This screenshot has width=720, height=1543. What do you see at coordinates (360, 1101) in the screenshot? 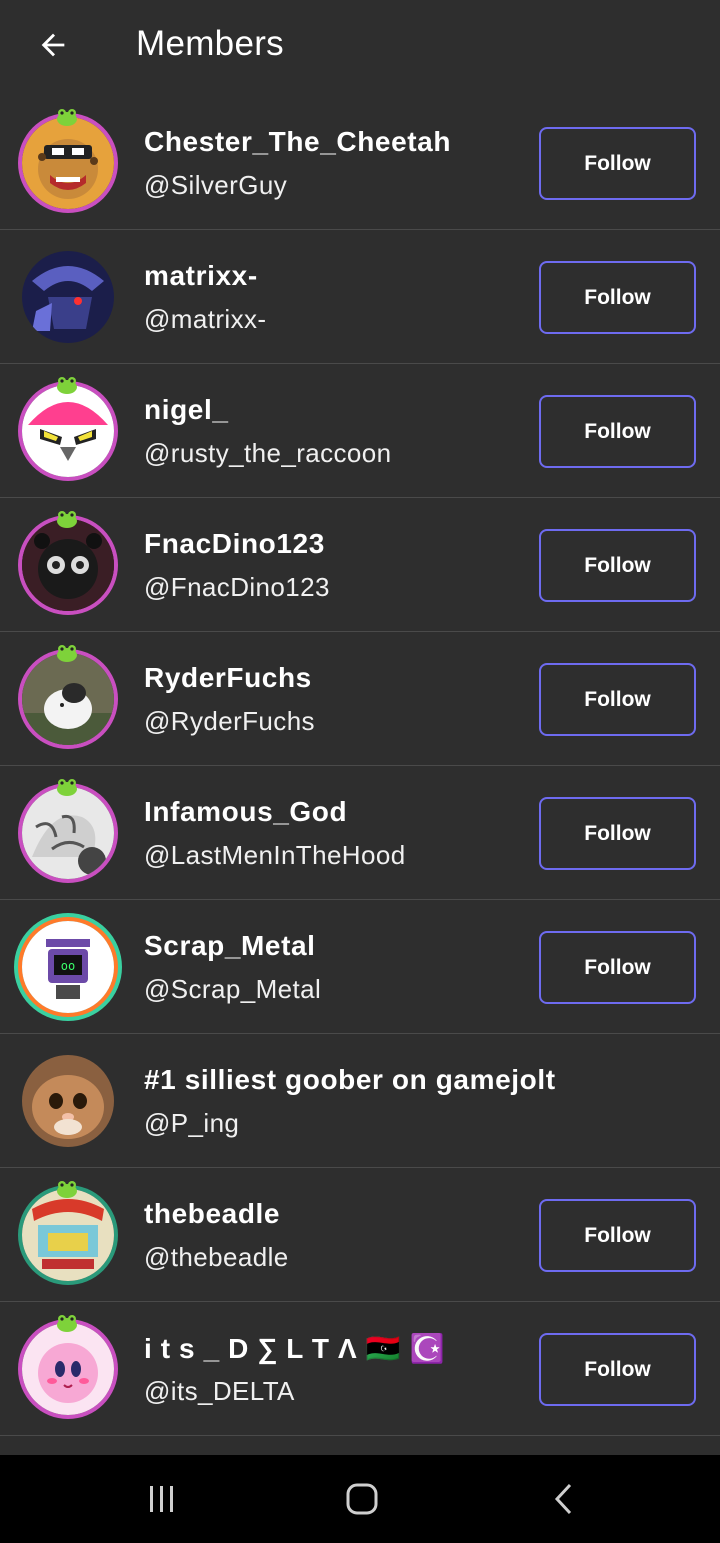
I see `member-row: #1 silliest goober on gamejolt @P_ing` at bounding box center [360, 1101].